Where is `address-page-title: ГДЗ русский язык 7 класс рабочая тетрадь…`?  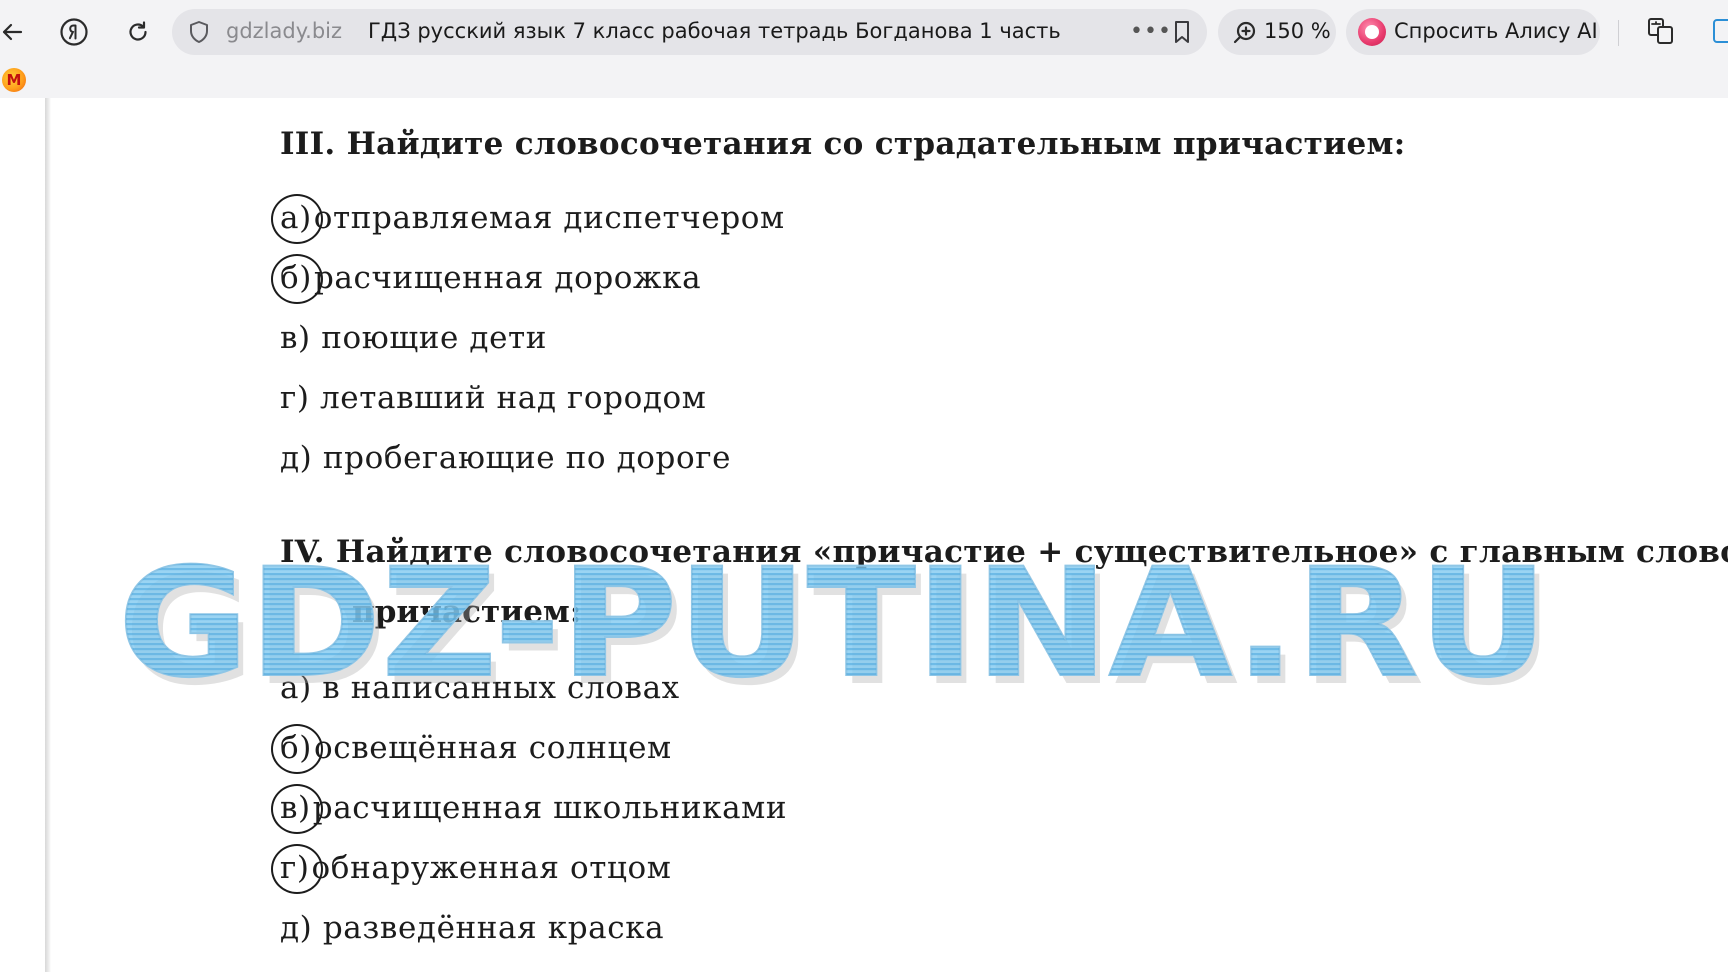
address-page-title: ГДЗ русский язык 7 класс рабочая тетрадь… is located at coordinates (718, 31).